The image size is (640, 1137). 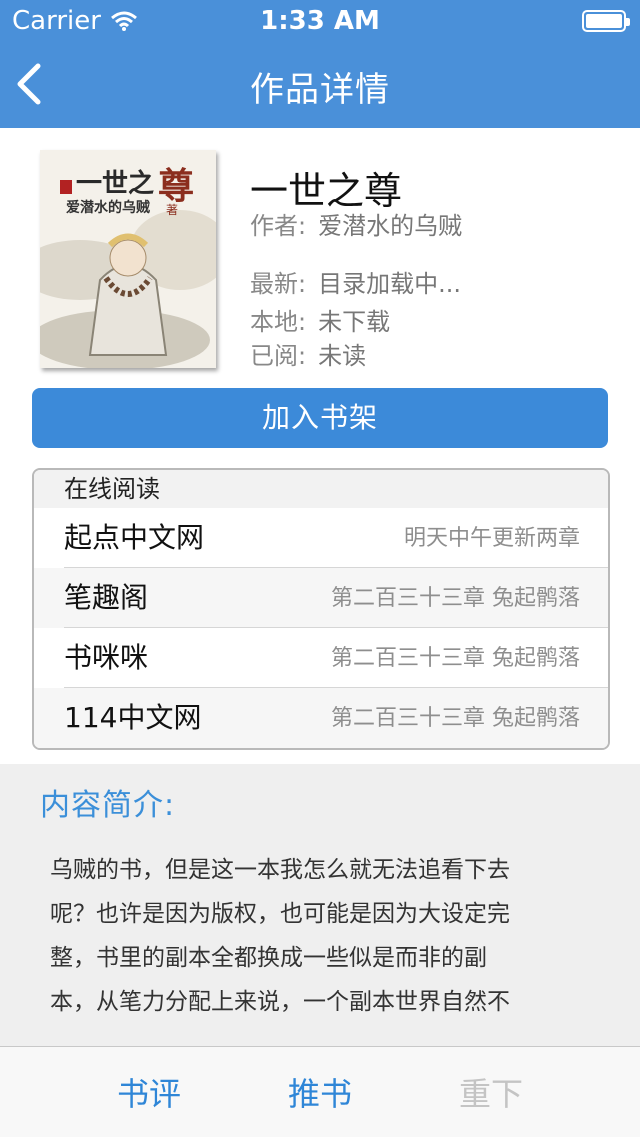 I want to click on latest-label: 最新:, so click(x=278, y=284).